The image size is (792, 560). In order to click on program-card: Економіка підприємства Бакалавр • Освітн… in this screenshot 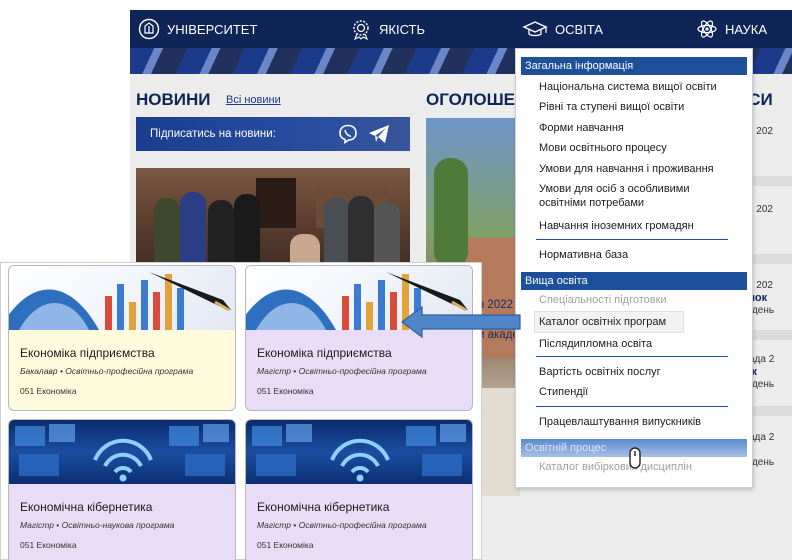, I will do `click(122, 338)`.